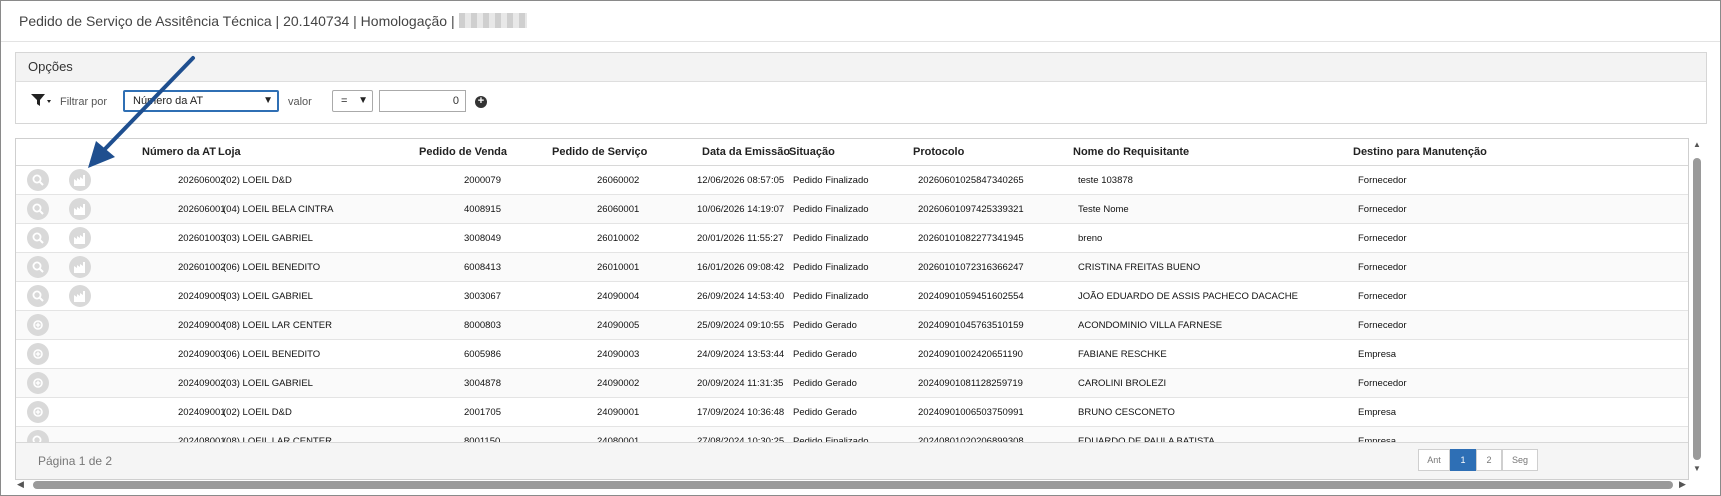 This screenshot has width=1721, height=496. I want to click on cell-destino: Empresa, so click(1377, 354).